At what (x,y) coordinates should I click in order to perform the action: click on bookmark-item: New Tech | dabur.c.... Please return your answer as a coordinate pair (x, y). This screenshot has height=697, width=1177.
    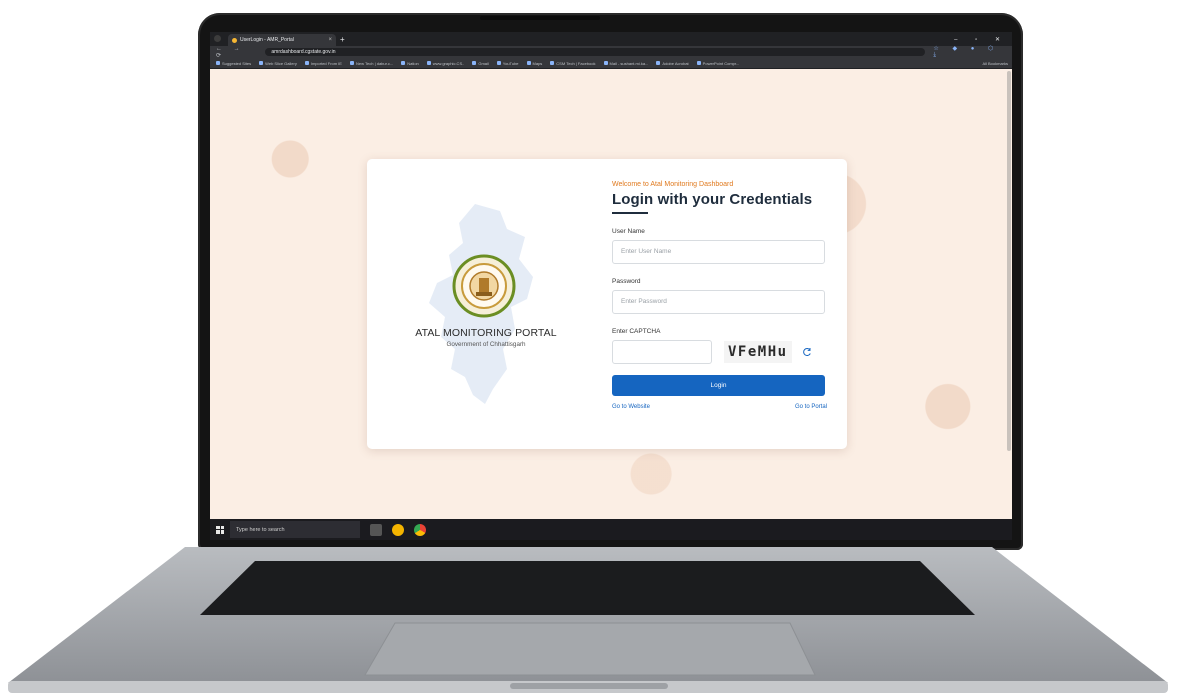
    Looking at the image, I should click on (371, 63).